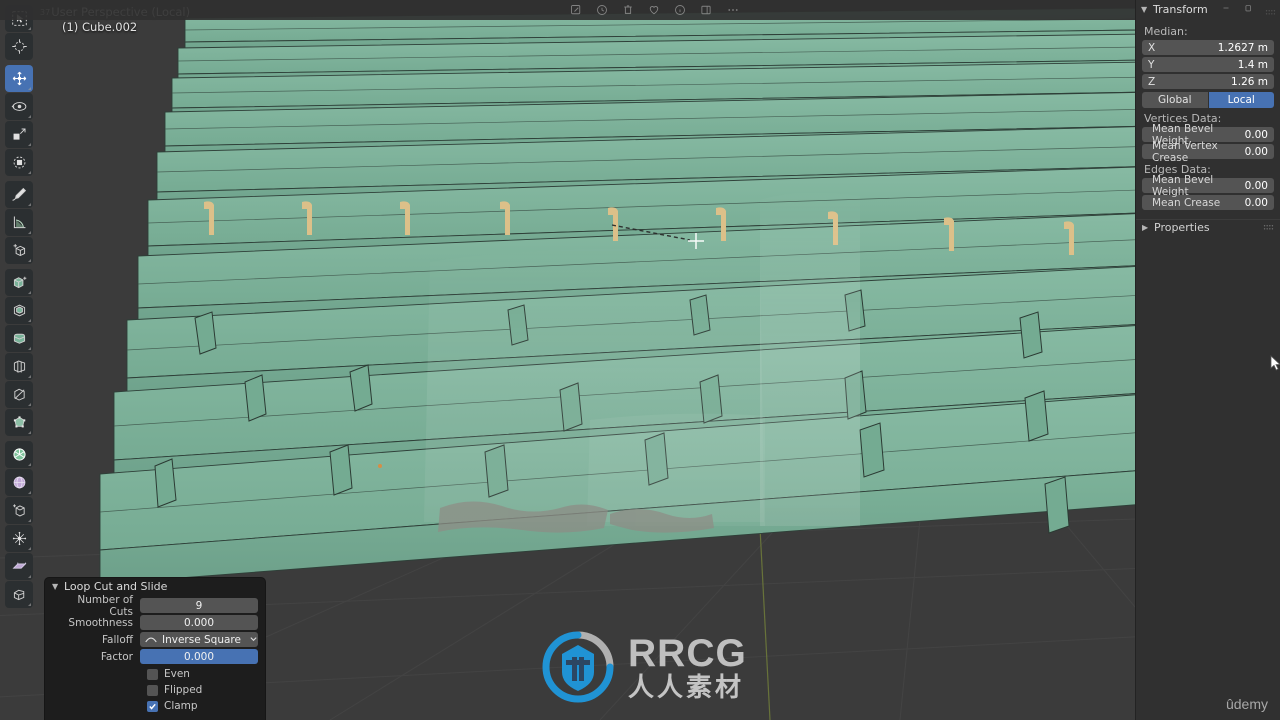  I want to click on falloff-row: Falloff Inverse Square, so click(155, 639).